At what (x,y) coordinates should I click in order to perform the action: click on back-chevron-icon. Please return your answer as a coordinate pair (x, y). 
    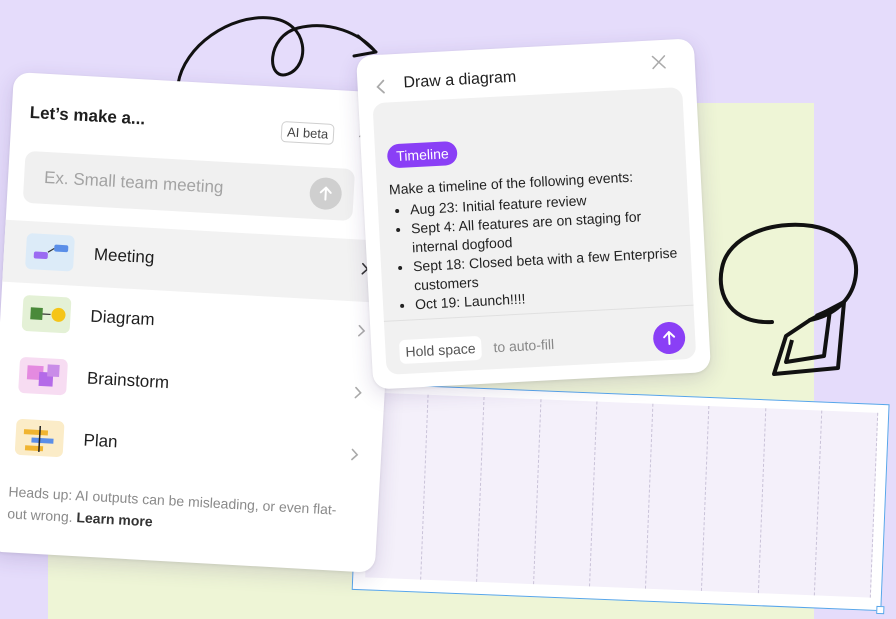
    Looking at the image, I should click on (380, 87).